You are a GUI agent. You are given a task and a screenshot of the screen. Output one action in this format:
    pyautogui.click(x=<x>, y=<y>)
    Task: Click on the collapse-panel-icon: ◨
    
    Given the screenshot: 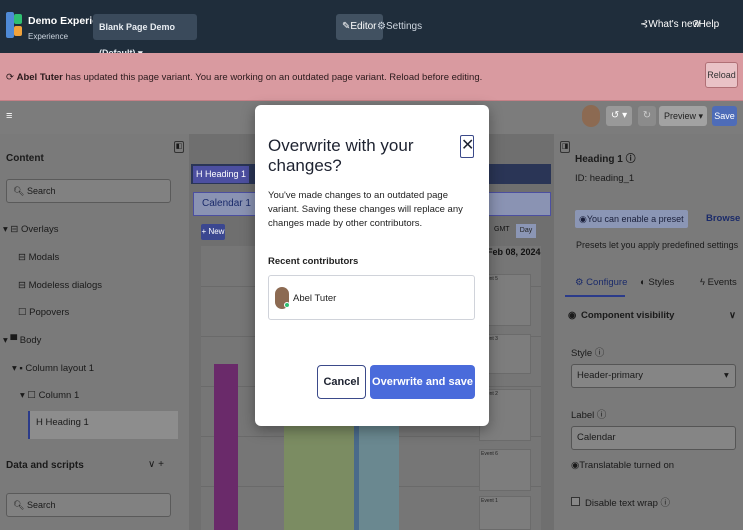 What is the action you would take?
    pyautogui.click(x=565, y=147)
    